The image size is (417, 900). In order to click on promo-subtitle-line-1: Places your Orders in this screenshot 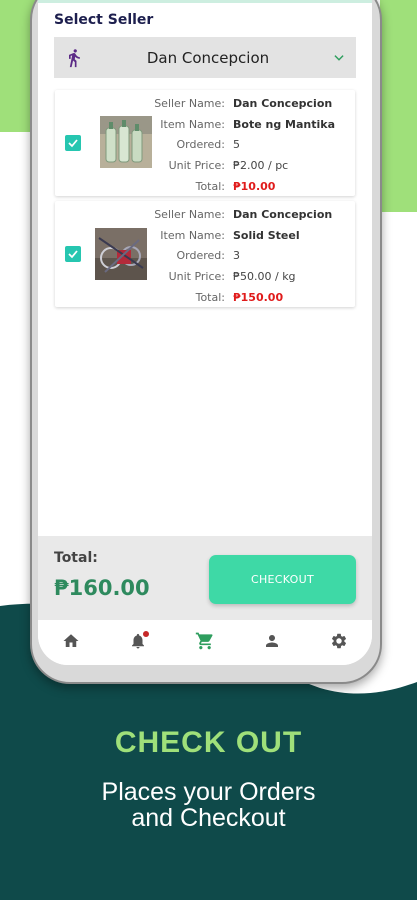, I will do `click(208, 792)`.